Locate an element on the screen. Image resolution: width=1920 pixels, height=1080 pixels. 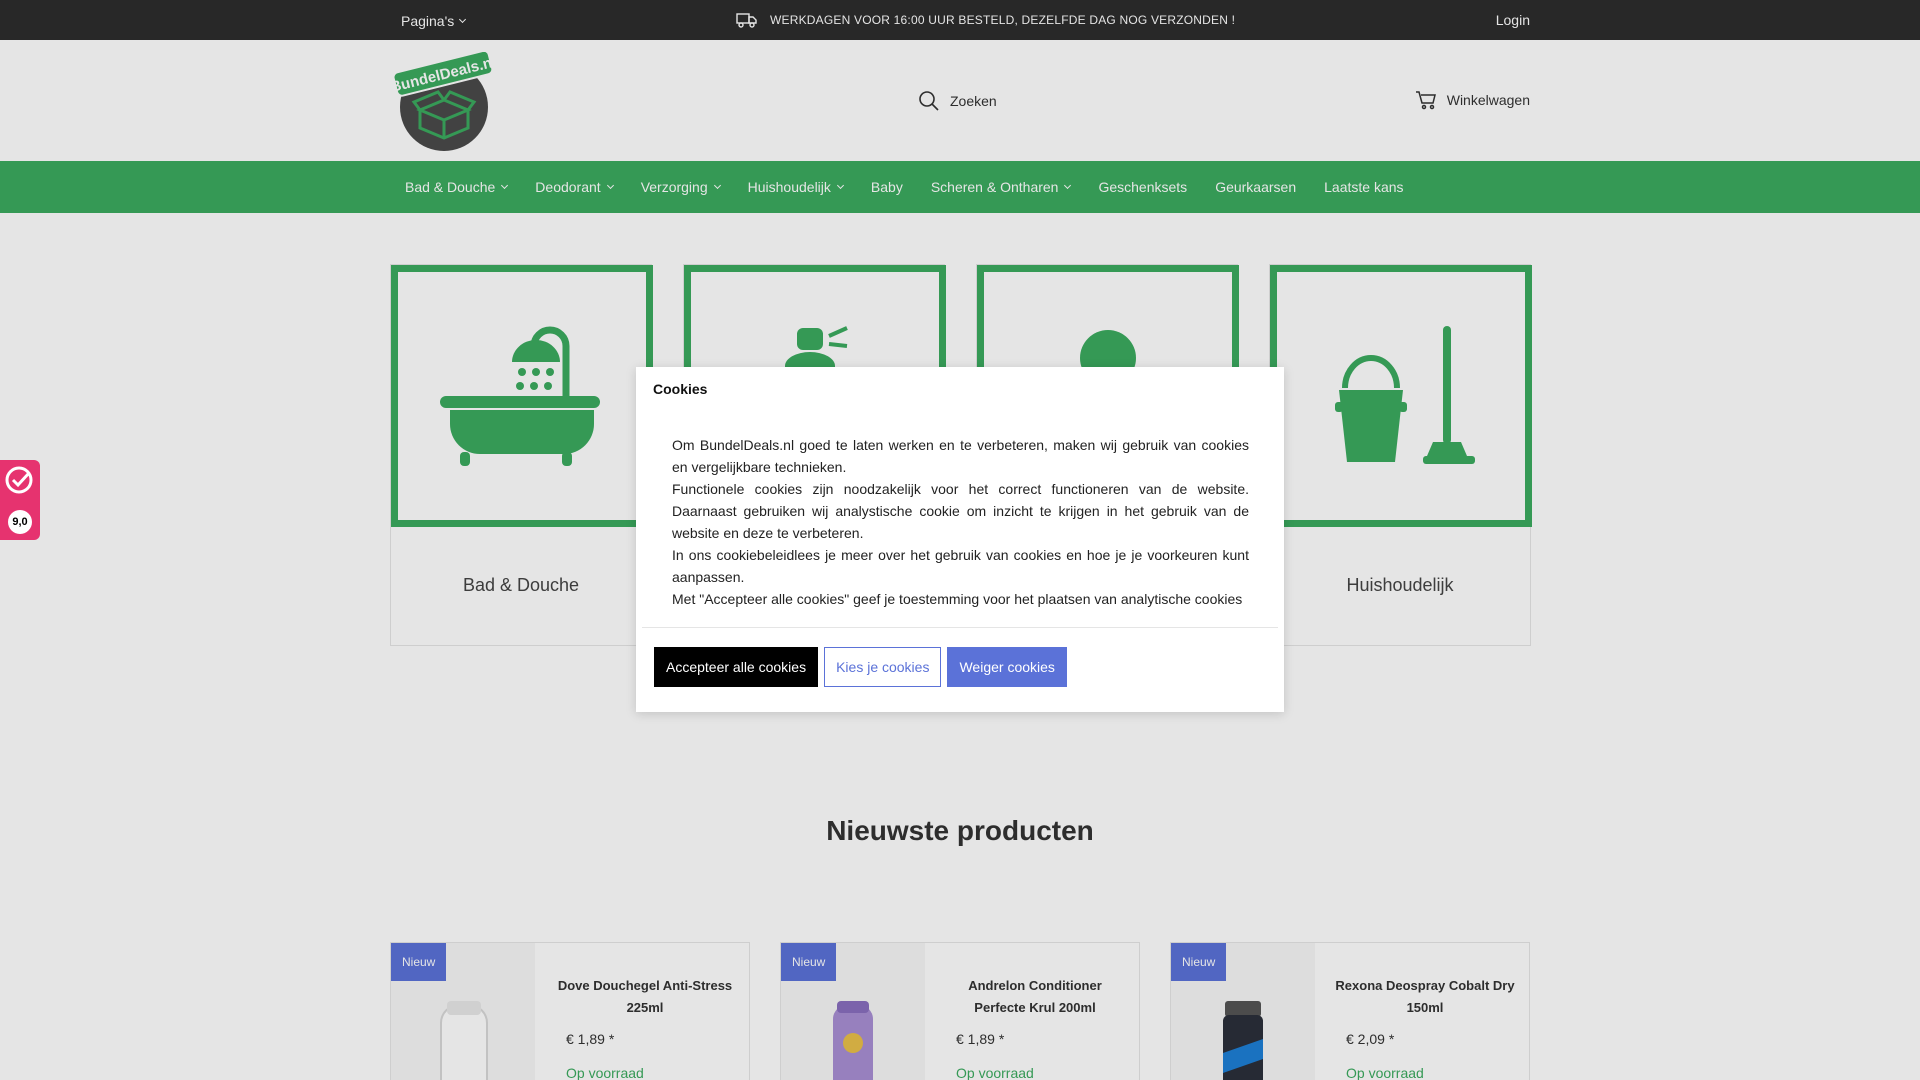
choose-cookies-button: Kies je cookies is located at coordinates (883, 667).